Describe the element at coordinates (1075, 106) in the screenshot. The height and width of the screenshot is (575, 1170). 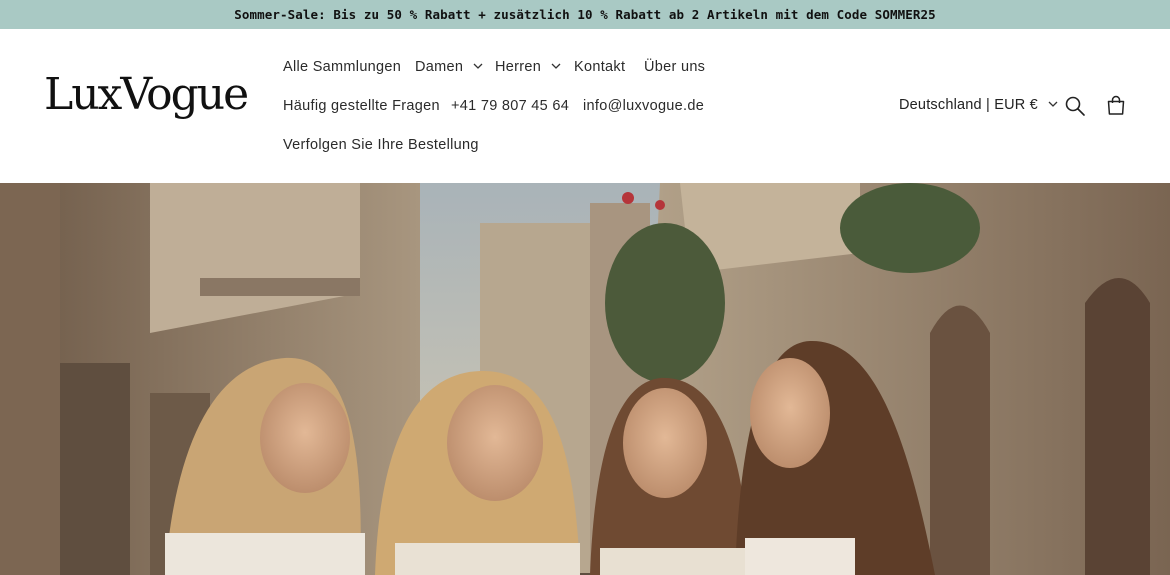
I see `search-icon` at that location.